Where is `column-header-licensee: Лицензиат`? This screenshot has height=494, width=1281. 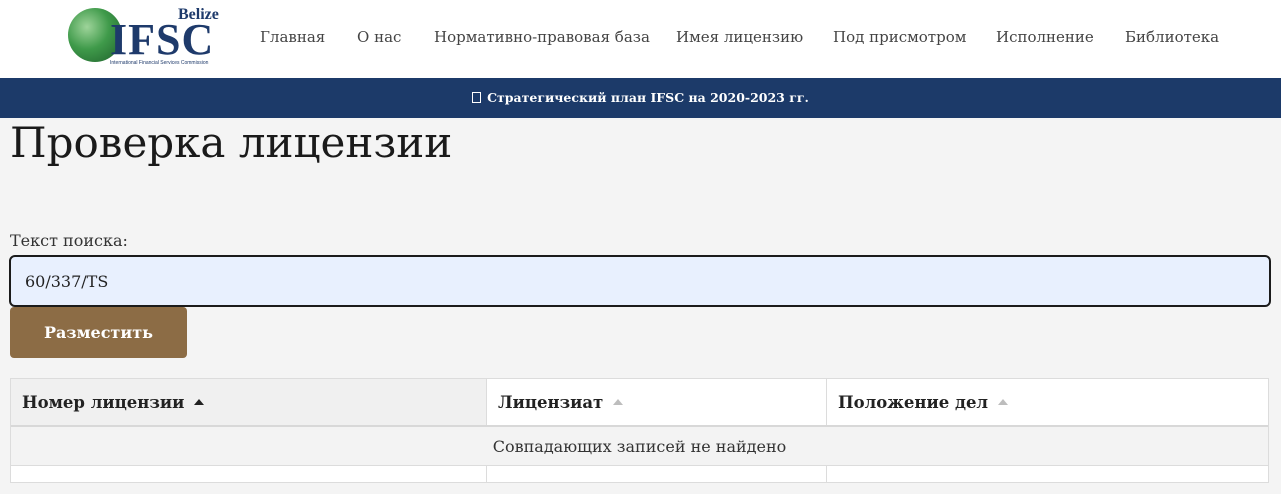
column-header-licensee: Лицензиат is located at coordinates (657, 402).